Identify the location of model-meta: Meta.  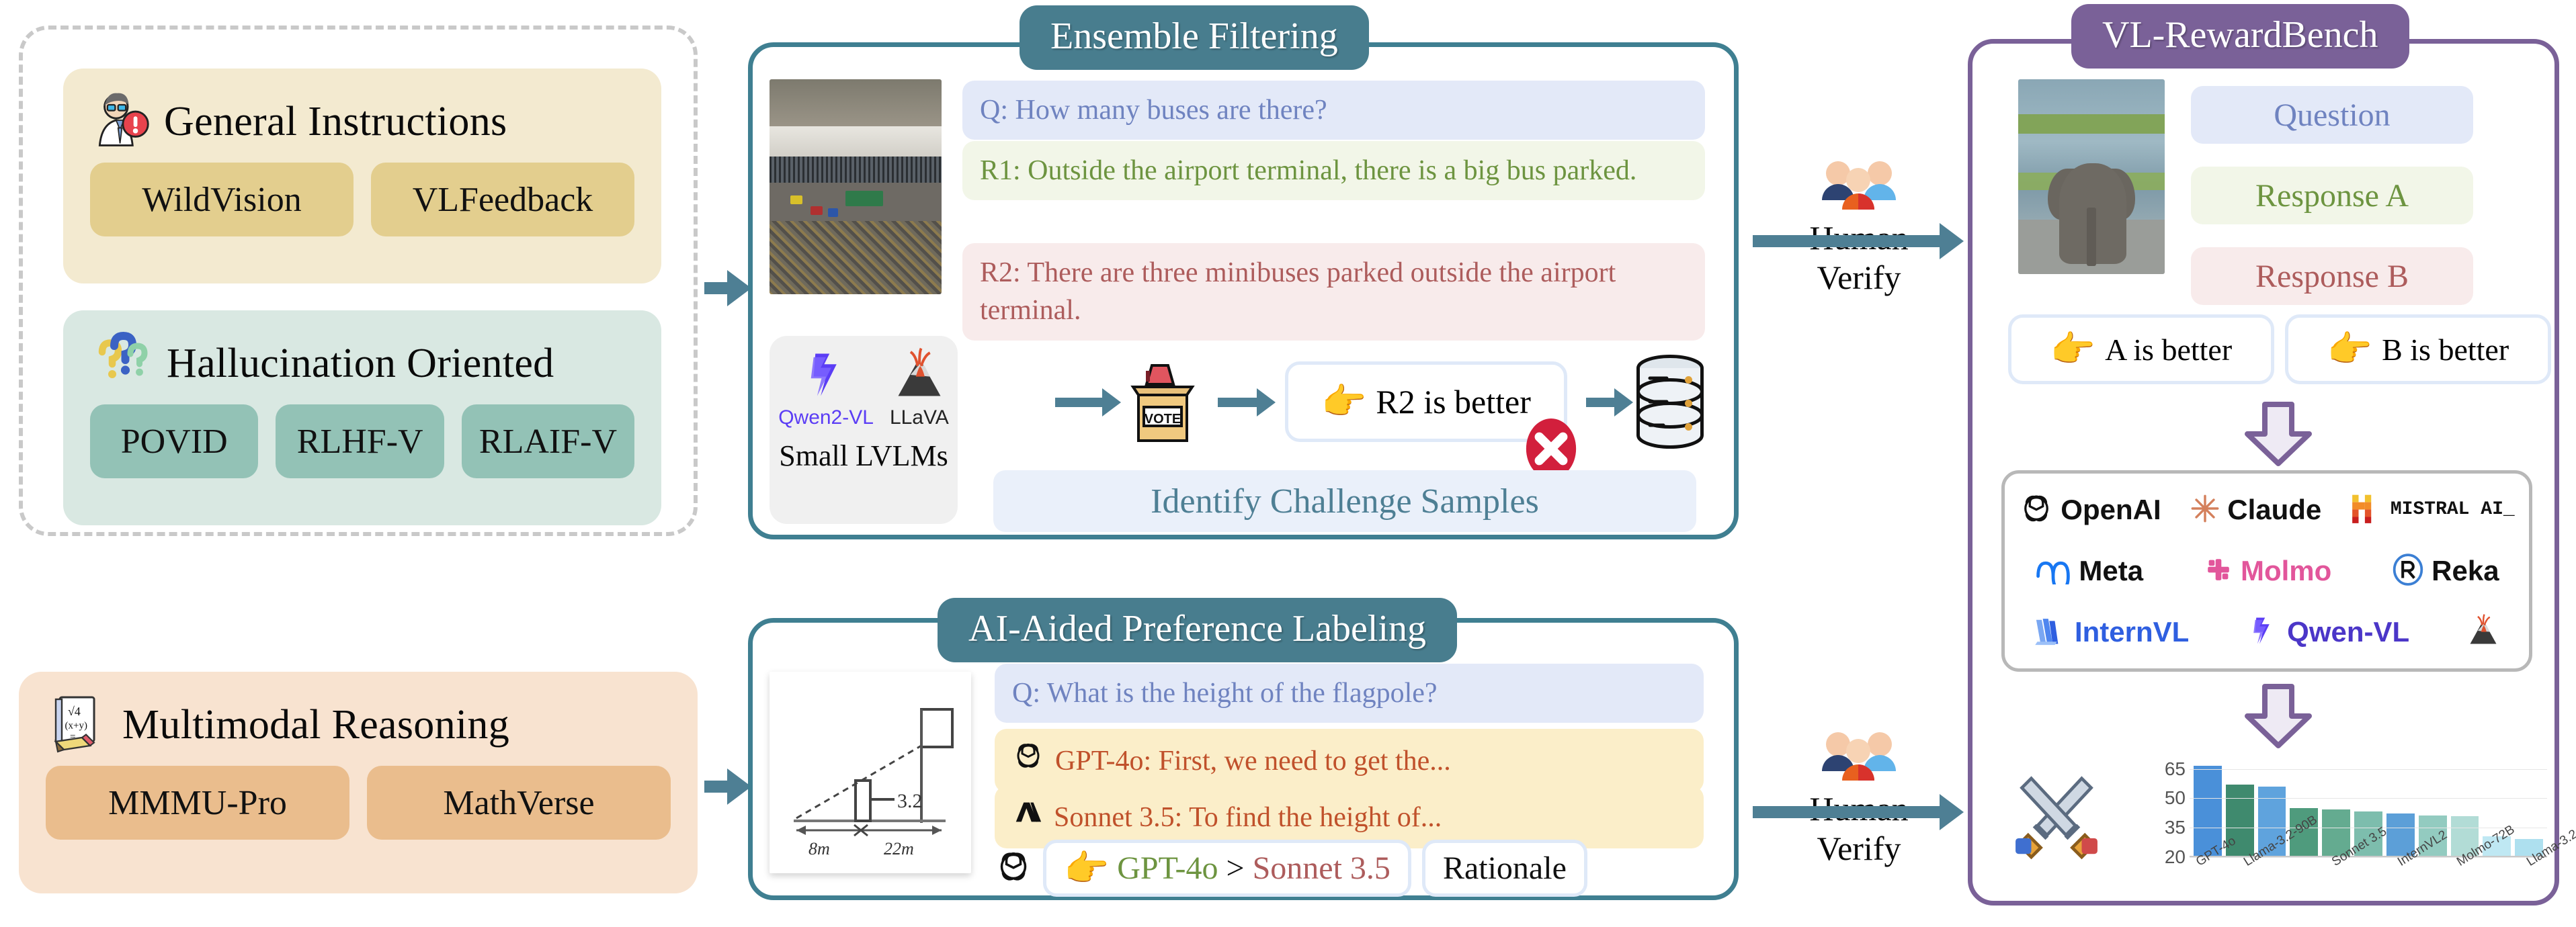
(2089, 573).